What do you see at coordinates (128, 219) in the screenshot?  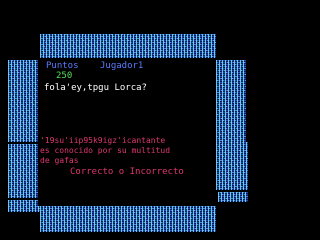 I see `border-tile-bottom` at bounding box center [128, 219].